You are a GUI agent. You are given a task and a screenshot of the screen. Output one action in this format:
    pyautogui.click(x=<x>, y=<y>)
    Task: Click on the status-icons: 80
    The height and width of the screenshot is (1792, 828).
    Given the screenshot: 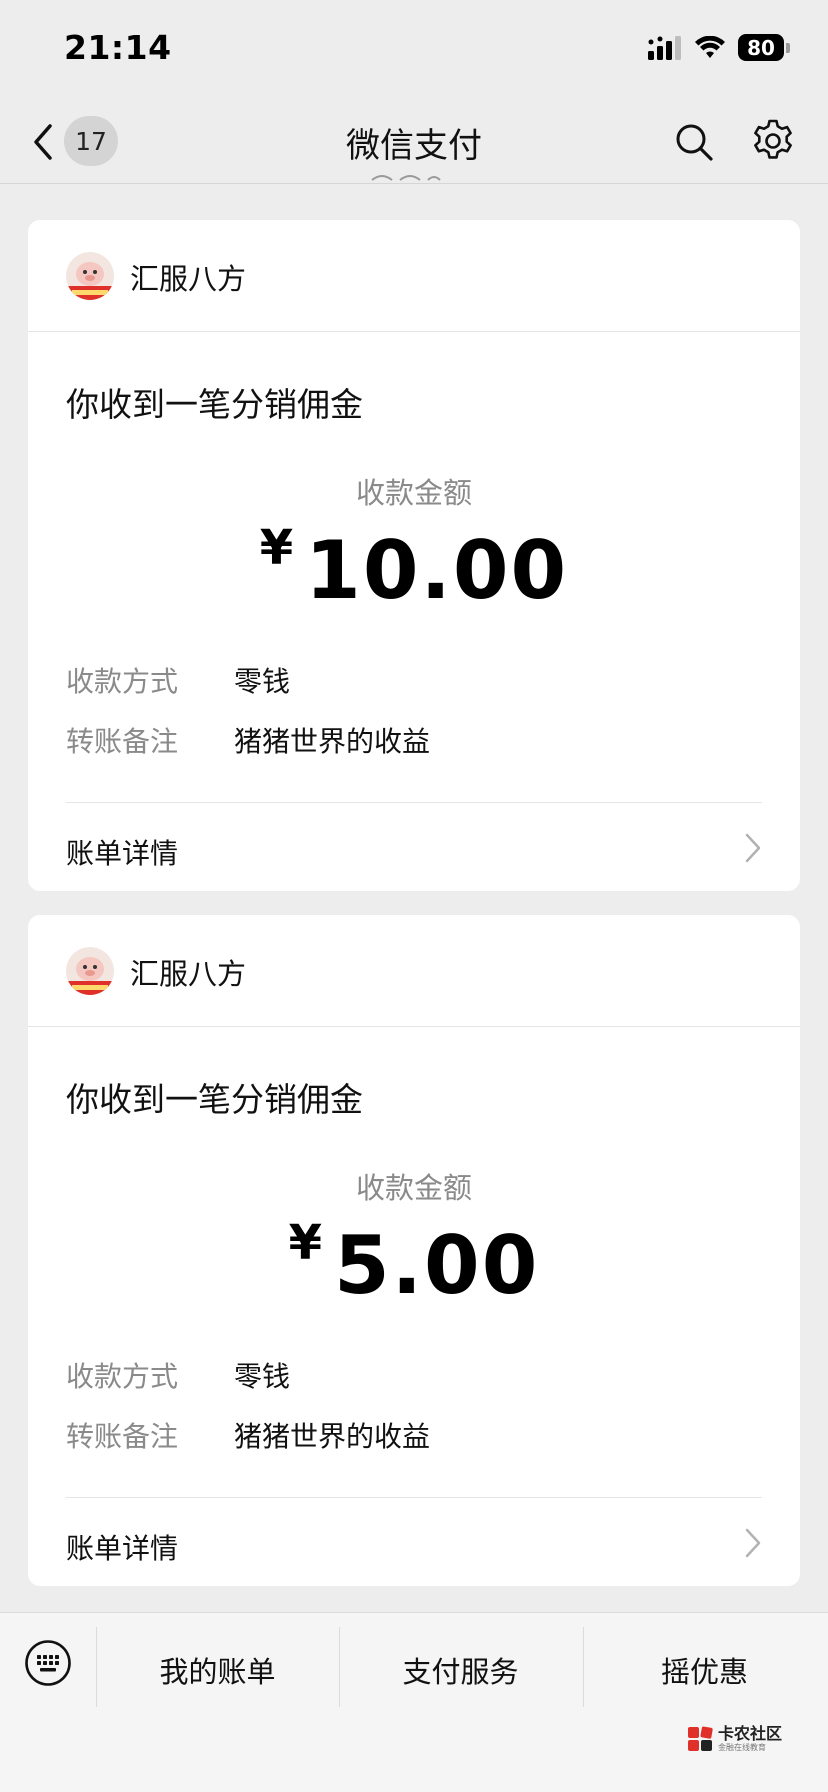 What is the action you would take?
    pyautogui.click(x=719, y=47)
    